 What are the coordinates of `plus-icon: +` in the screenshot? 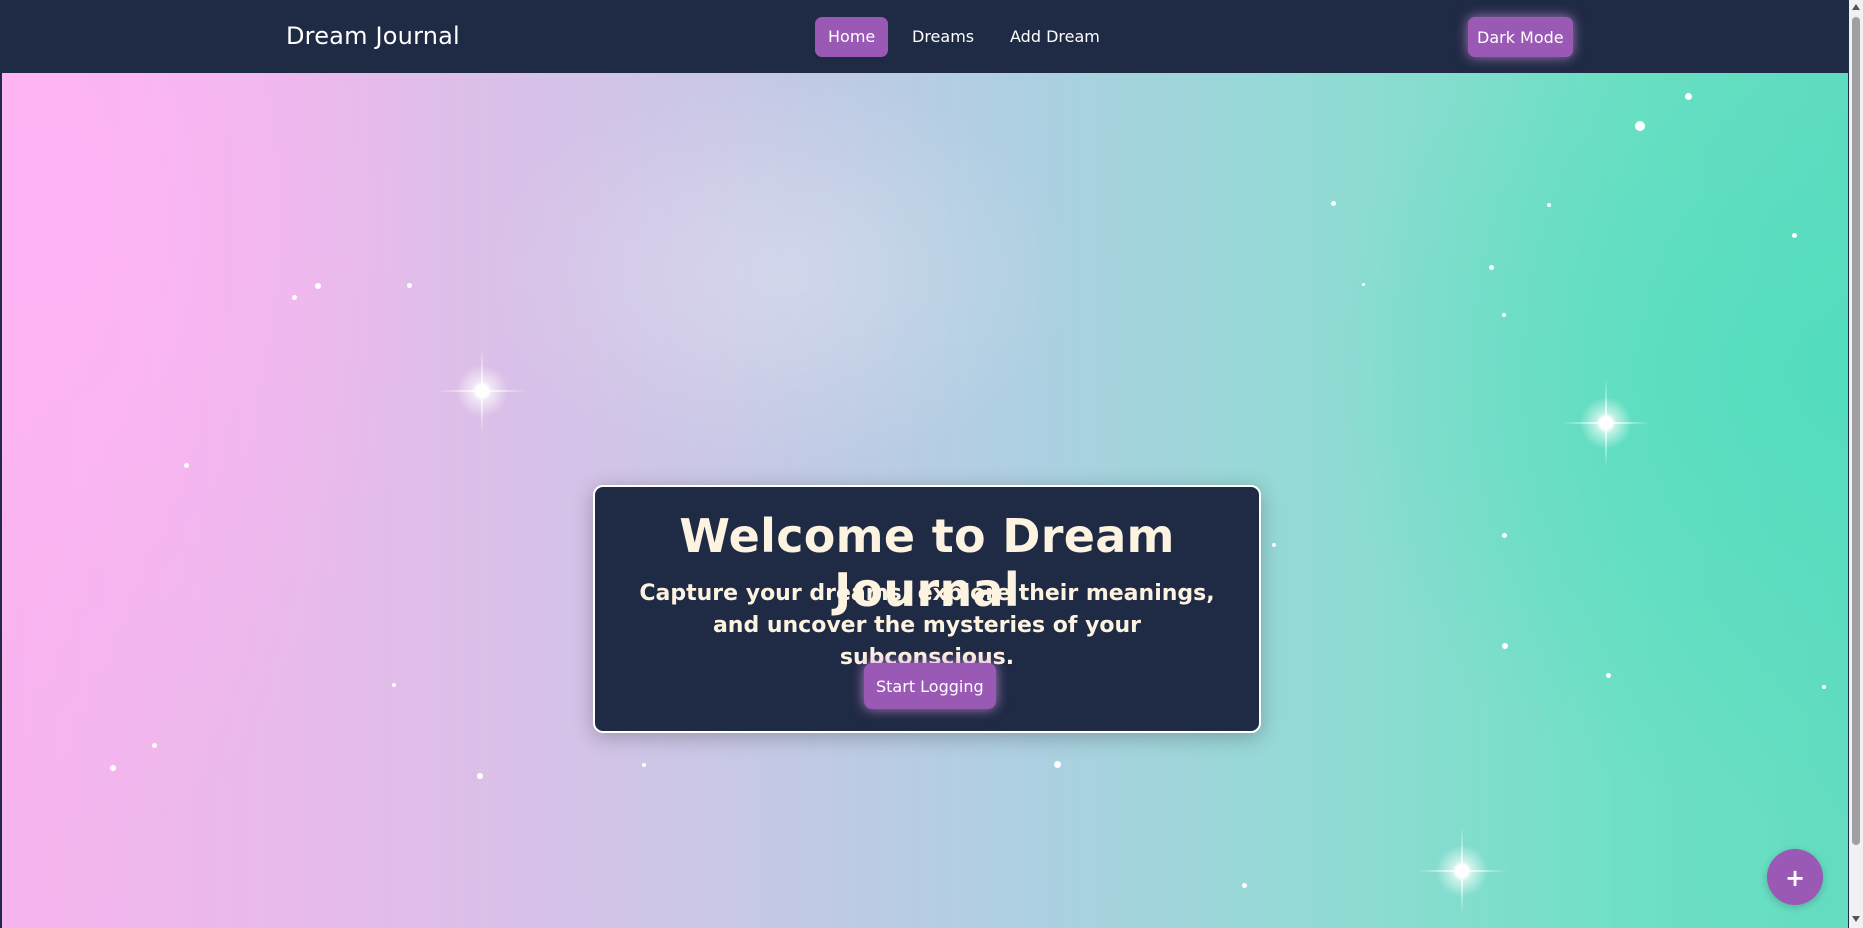 It's located at (1795, 878).